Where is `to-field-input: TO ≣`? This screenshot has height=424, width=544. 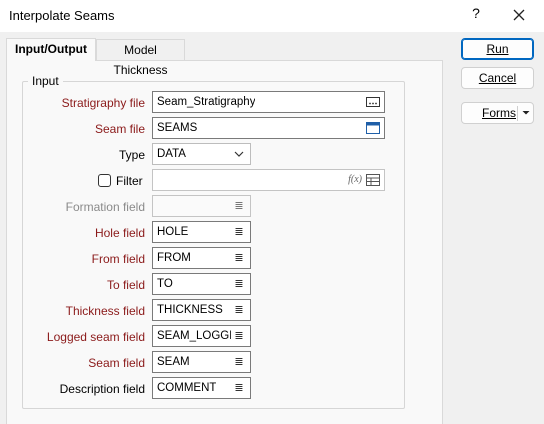 to-field-input: TO ≣ is located at coordinates (201, 284).